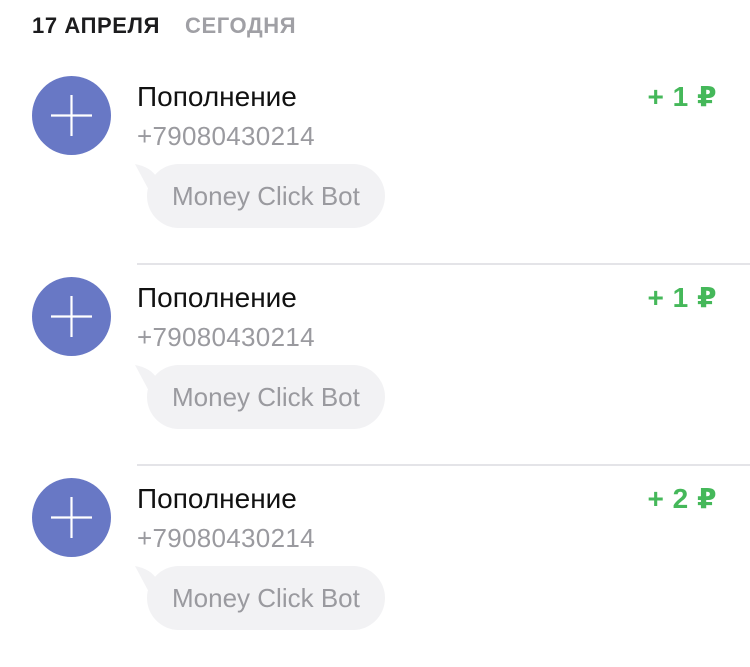 The image size is (750, 667). Describe the element at coordinates (96, 25) in the screenshot. I see `date-label: 17 АПРЕЛЯ` at that location.